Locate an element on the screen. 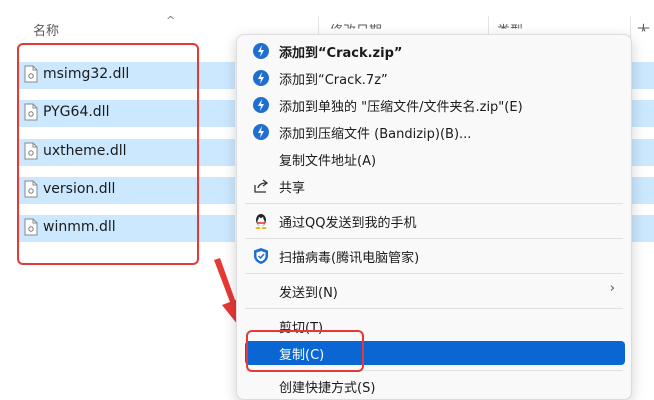  menu-item-add-separate: 添加到单独的 "压缩文件/文件夹名.zip"(E) is located at coordinates (435, 105).